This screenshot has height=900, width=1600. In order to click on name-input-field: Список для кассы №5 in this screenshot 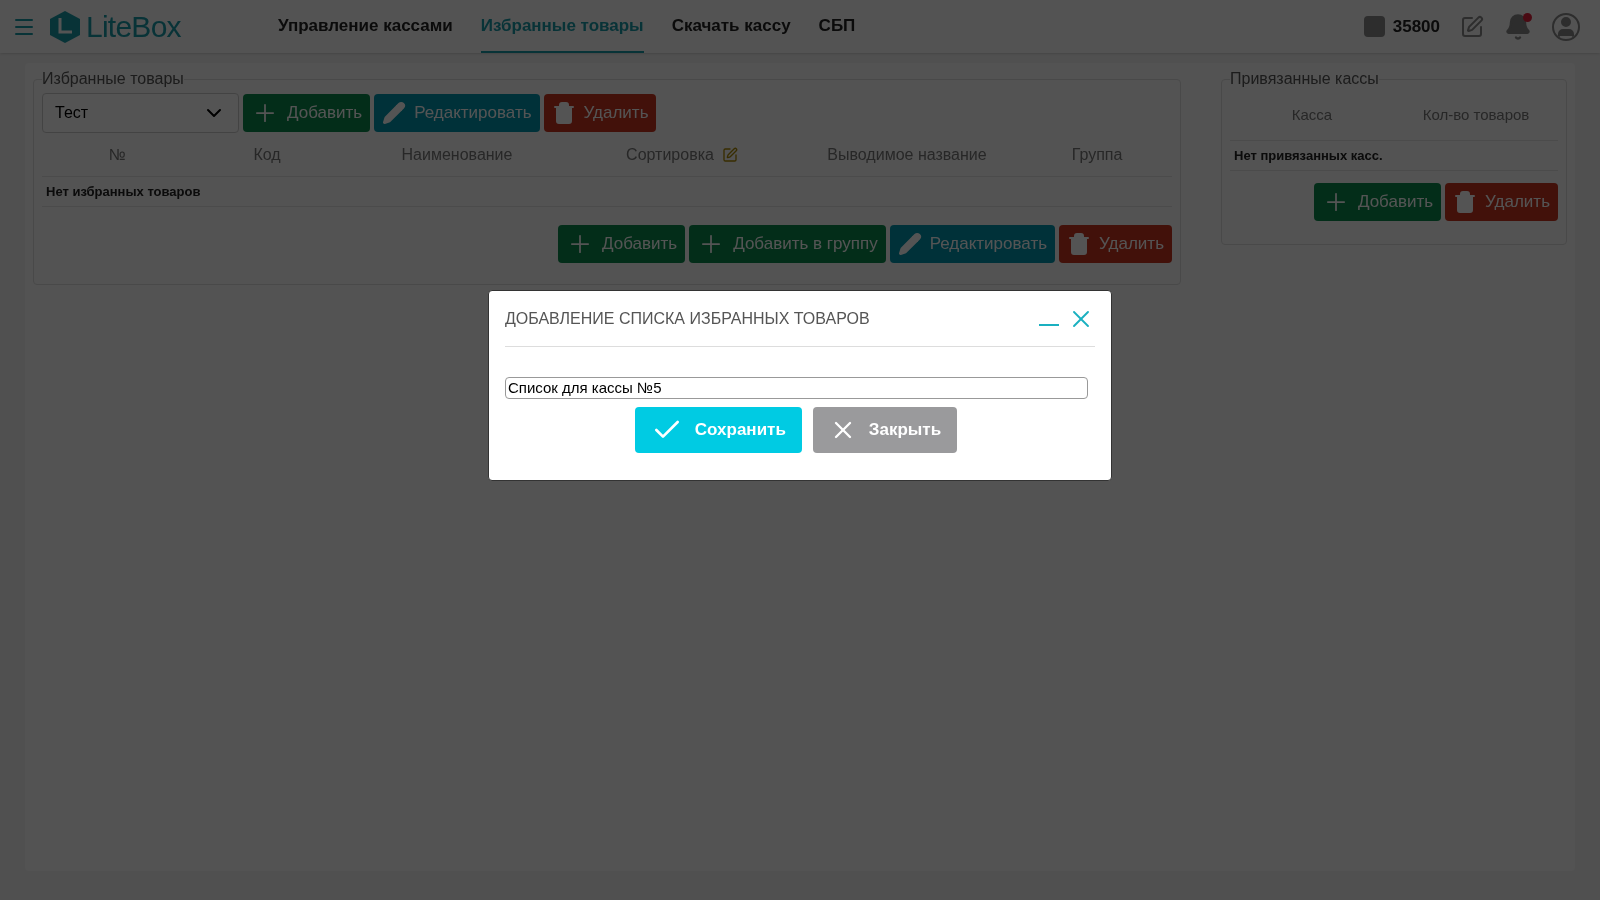, I will do `click(796, 388)`.